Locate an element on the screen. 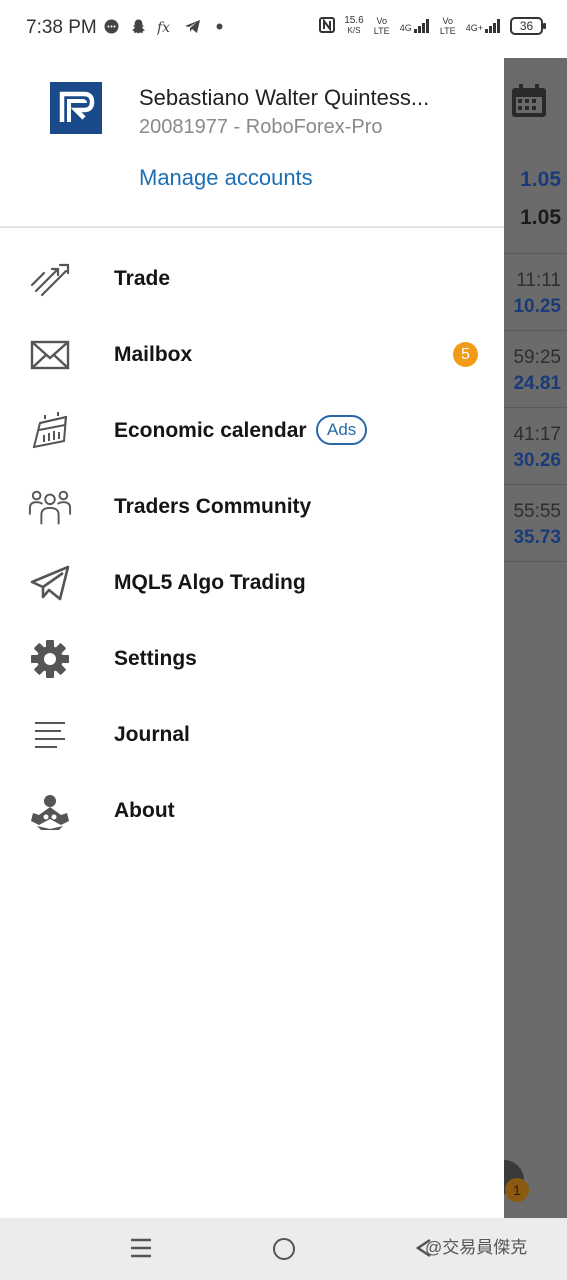  watermark: @交易員傑克 is located at coordinates (476, 1247).